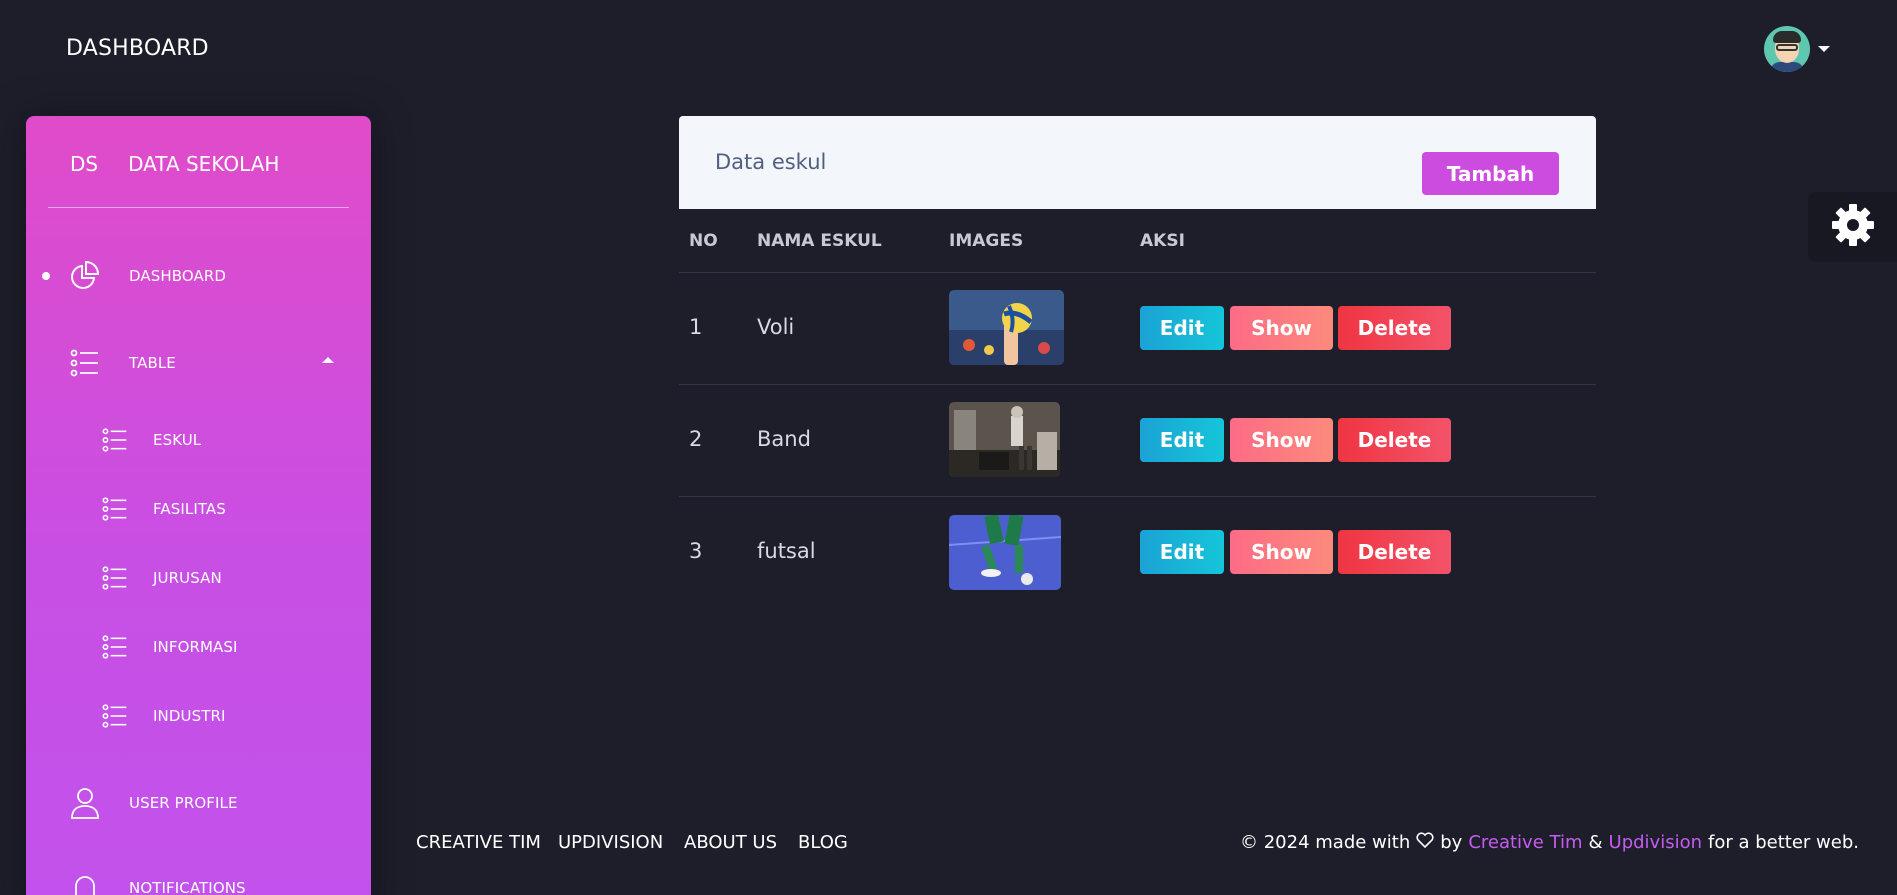 The image size is (1897, 895). I want to click on copyright-by: by, so click(1451, 842).